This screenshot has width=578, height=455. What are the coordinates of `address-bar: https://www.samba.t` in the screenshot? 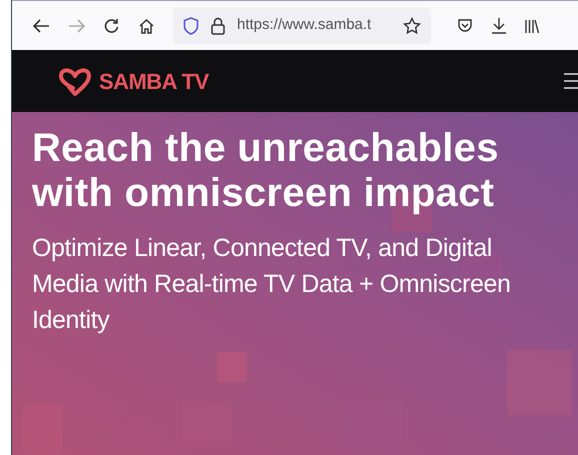 It's located at (302, 26).